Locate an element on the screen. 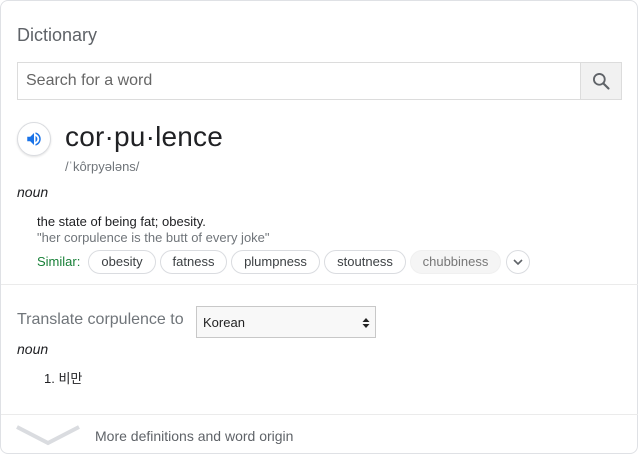 This screenshot has width=638, height=455. similar-chip-obesity: obesity is located at coordinates (122, 262).